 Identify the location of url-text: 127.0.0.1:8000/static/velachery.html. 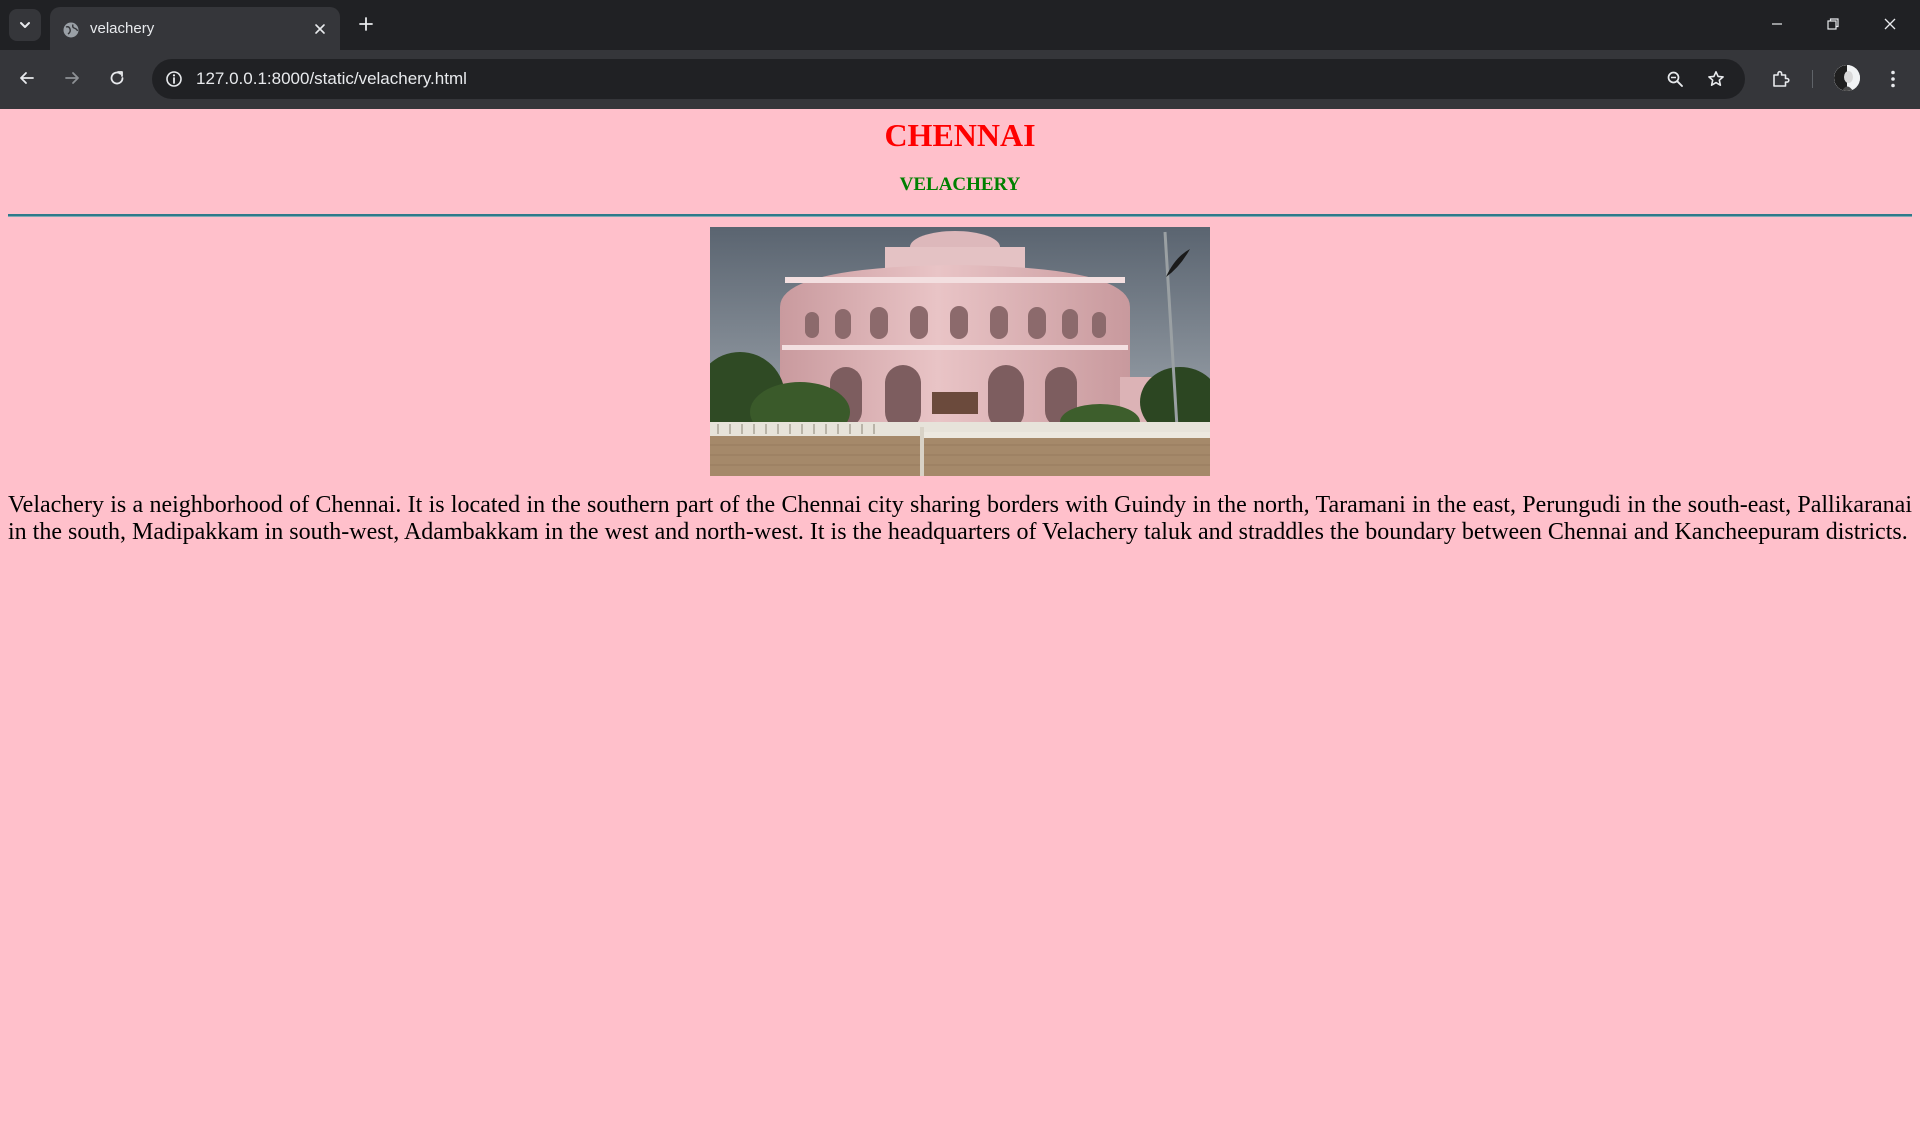
(331, 79).